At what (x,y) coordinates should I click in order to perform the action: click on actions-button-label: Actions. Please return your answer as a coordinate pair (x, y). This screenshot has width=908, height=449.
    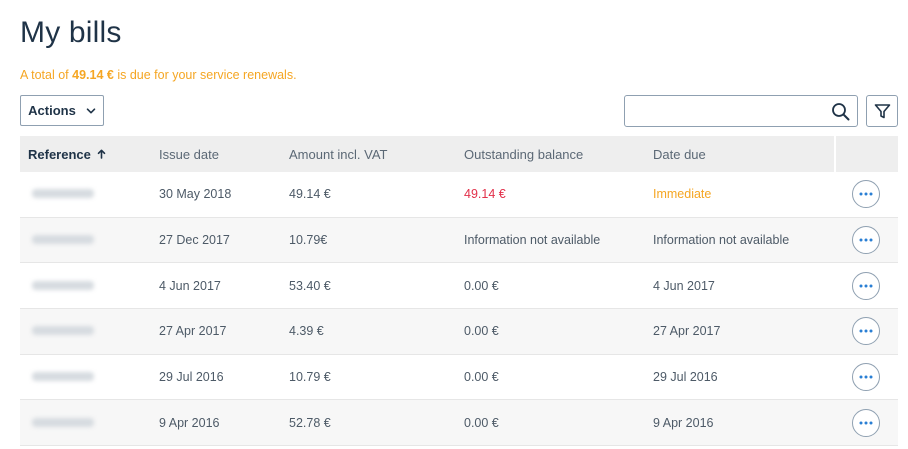
    Looking at the image, I should click on (52, 110).